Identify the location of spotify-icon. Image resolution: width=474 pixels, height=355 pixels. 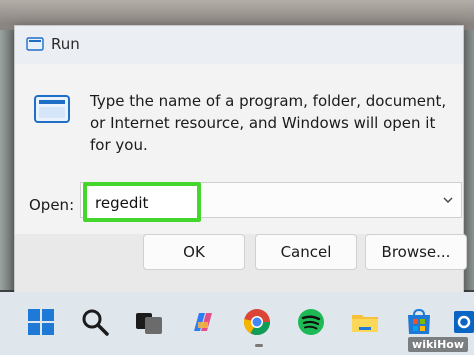
(311, 322).